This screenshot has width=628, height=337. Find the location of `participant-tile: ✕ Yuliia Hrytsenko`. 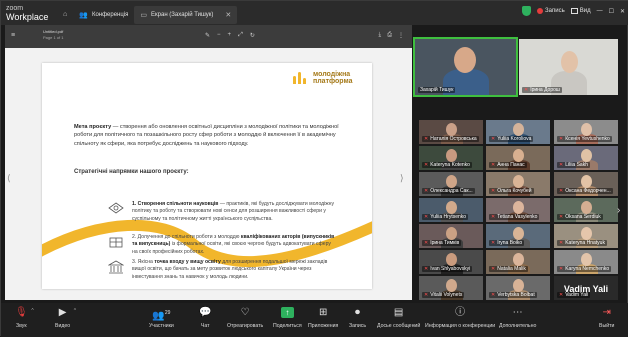

participant-tile: ✕ Yuliia Hrytsenko is located at coordinates (451, 210).